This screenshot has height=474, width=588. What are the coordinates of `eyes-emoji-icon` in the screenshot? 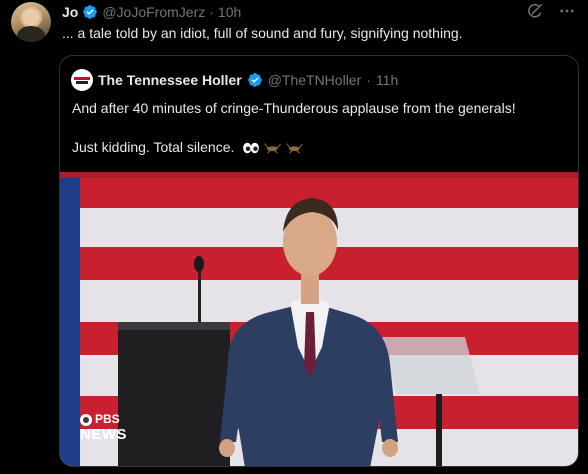 It's located at (251, 148).